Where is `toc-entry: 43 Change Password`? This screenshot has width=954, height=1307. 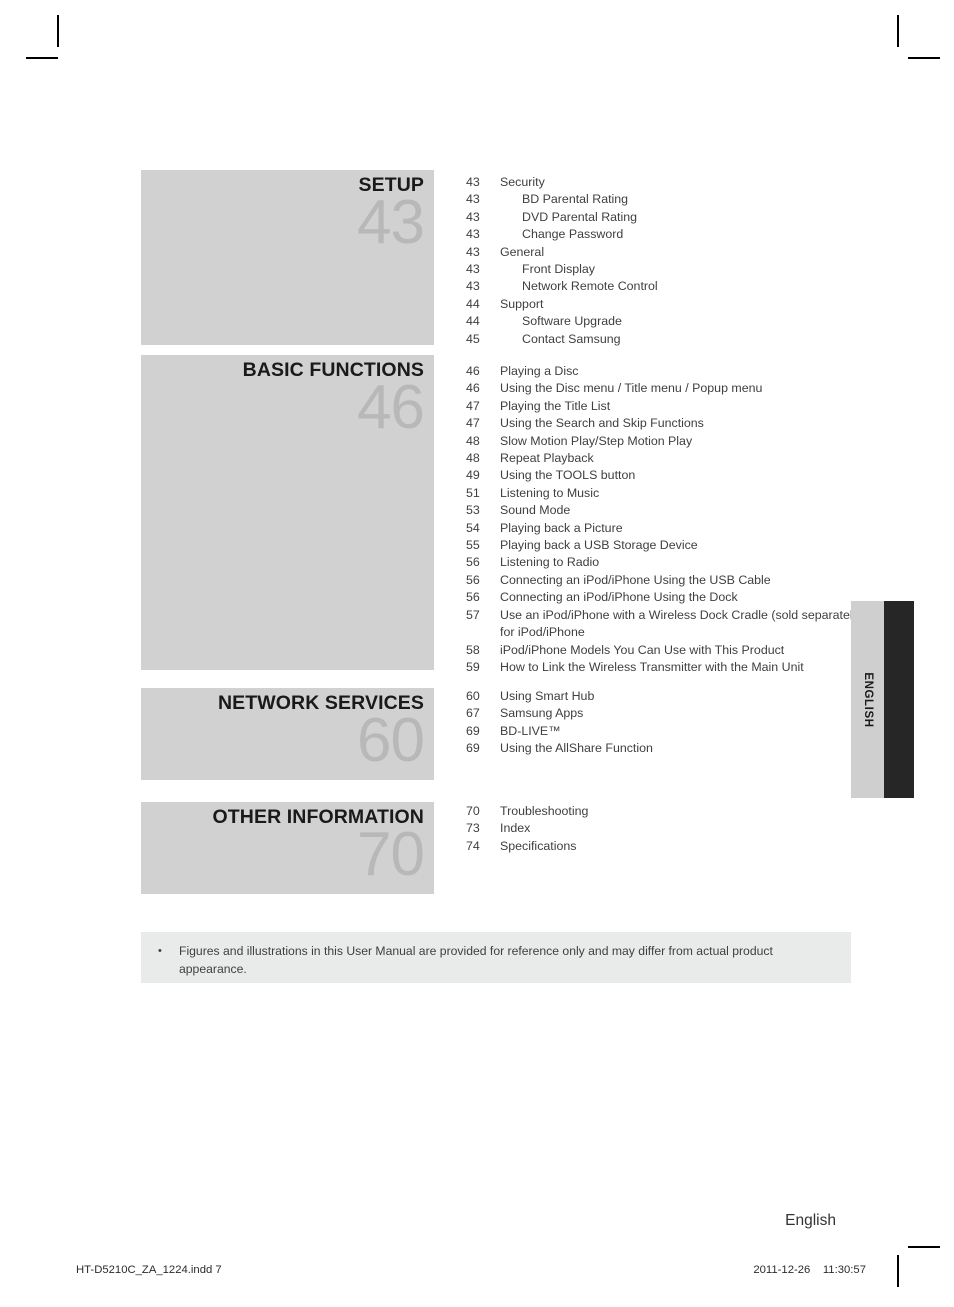 toc-entry: 43 Change Password is located at coordinates (666, 234).